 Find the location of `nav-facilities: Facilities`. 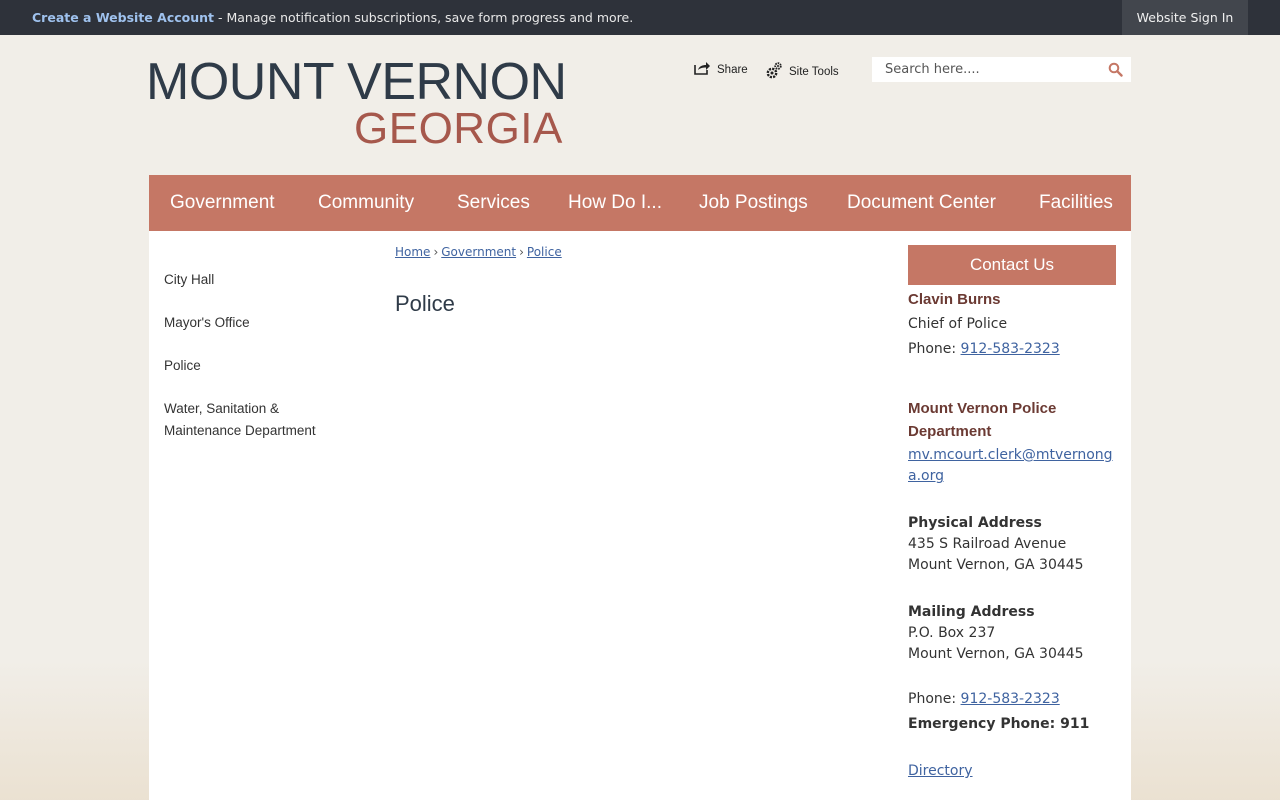

nav-facilities: Facilities is located at coordinates (1076, 203).